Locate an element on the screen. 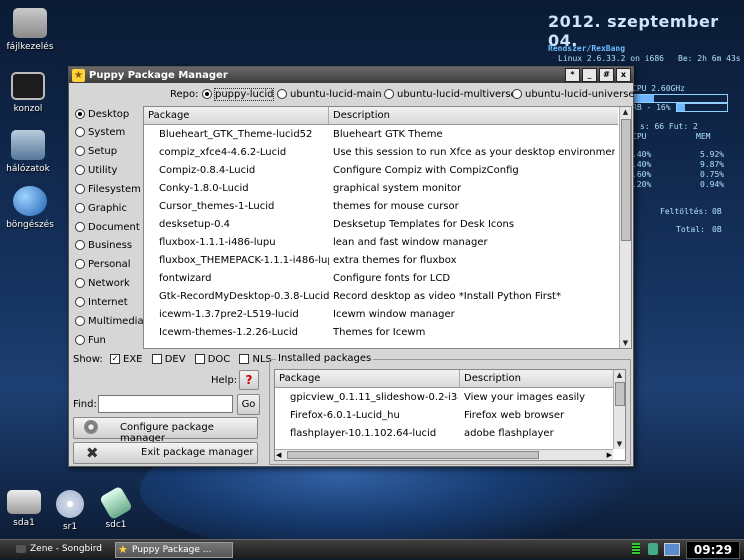 The width and height of the screenshot is (744, 560). package-description: adobe flashplayer is located at coordinates (509, 433).